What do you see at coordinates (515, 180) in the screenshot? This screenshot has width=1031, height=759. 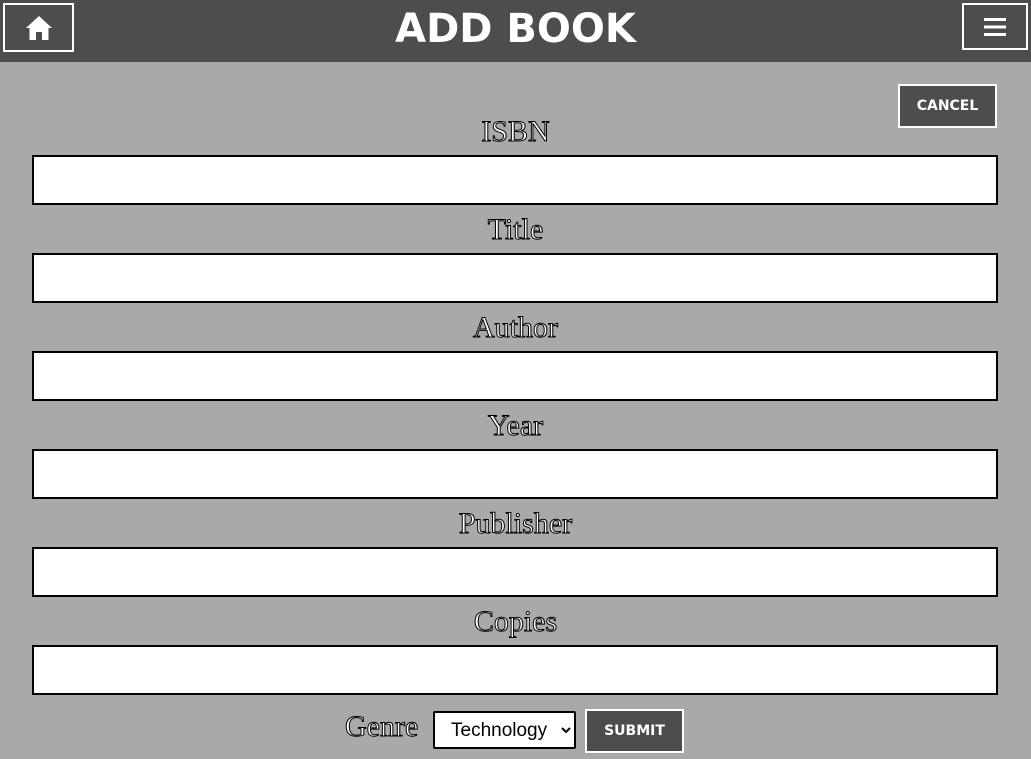 I see `isbn-input` at bounding box center [515, 180].